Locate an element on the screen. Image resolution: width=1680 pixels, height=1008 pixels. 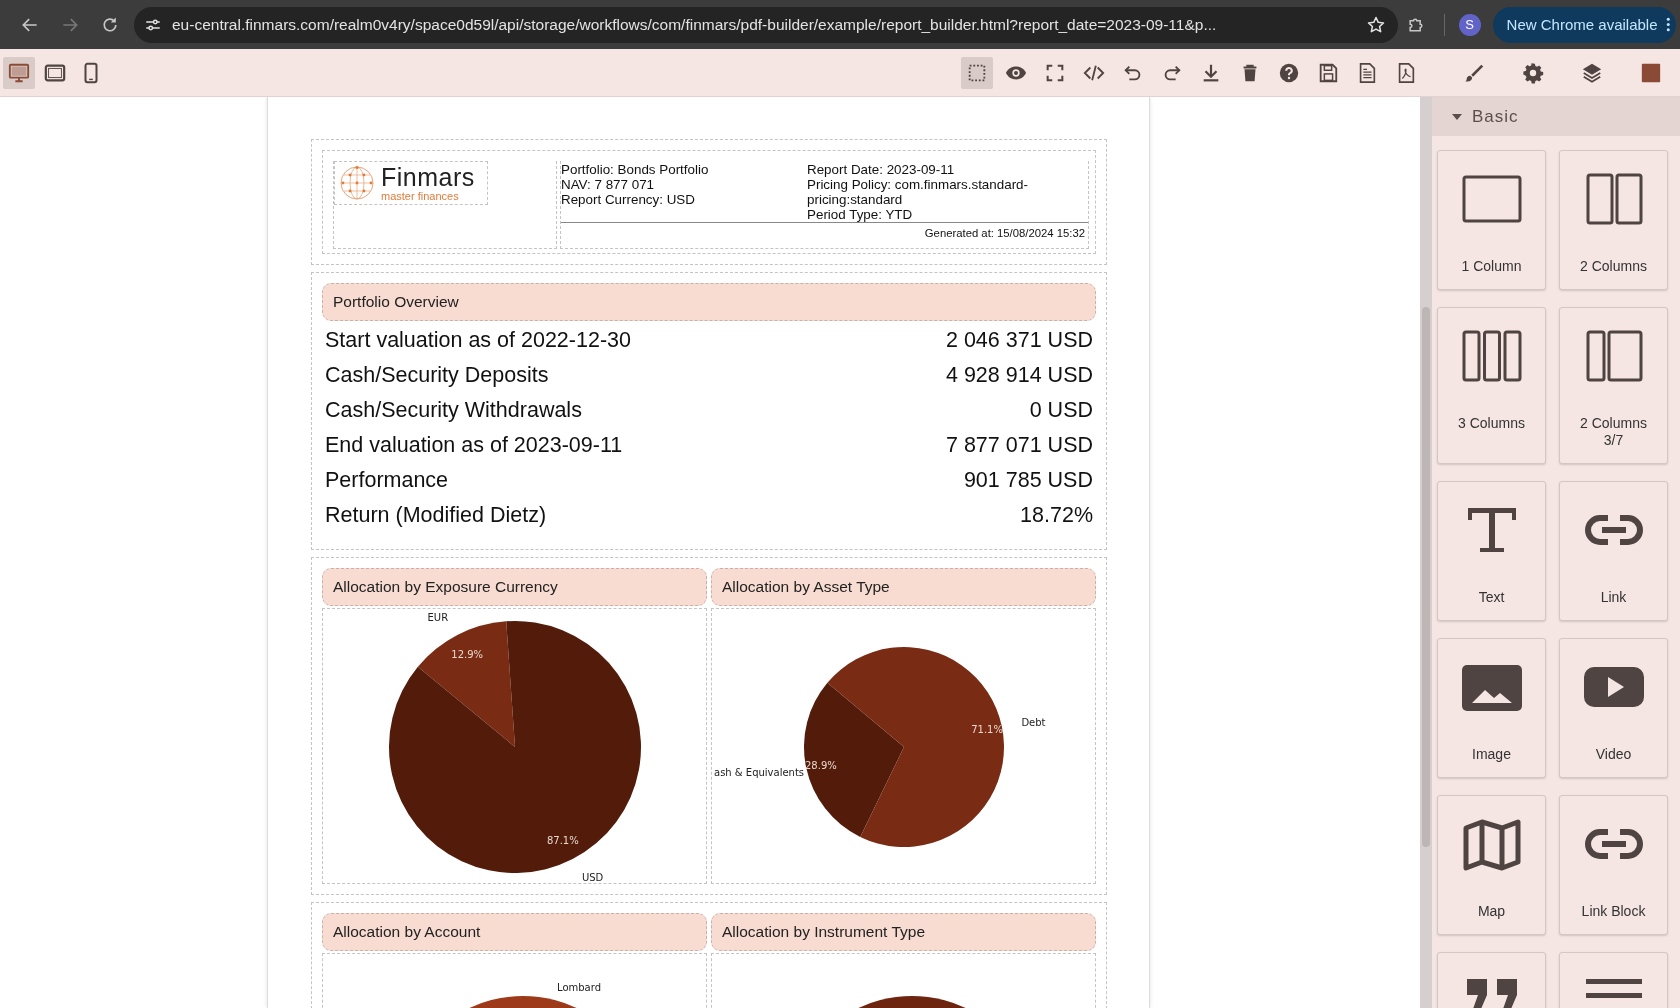
settings-icon is located at coordinates (1532, 72).